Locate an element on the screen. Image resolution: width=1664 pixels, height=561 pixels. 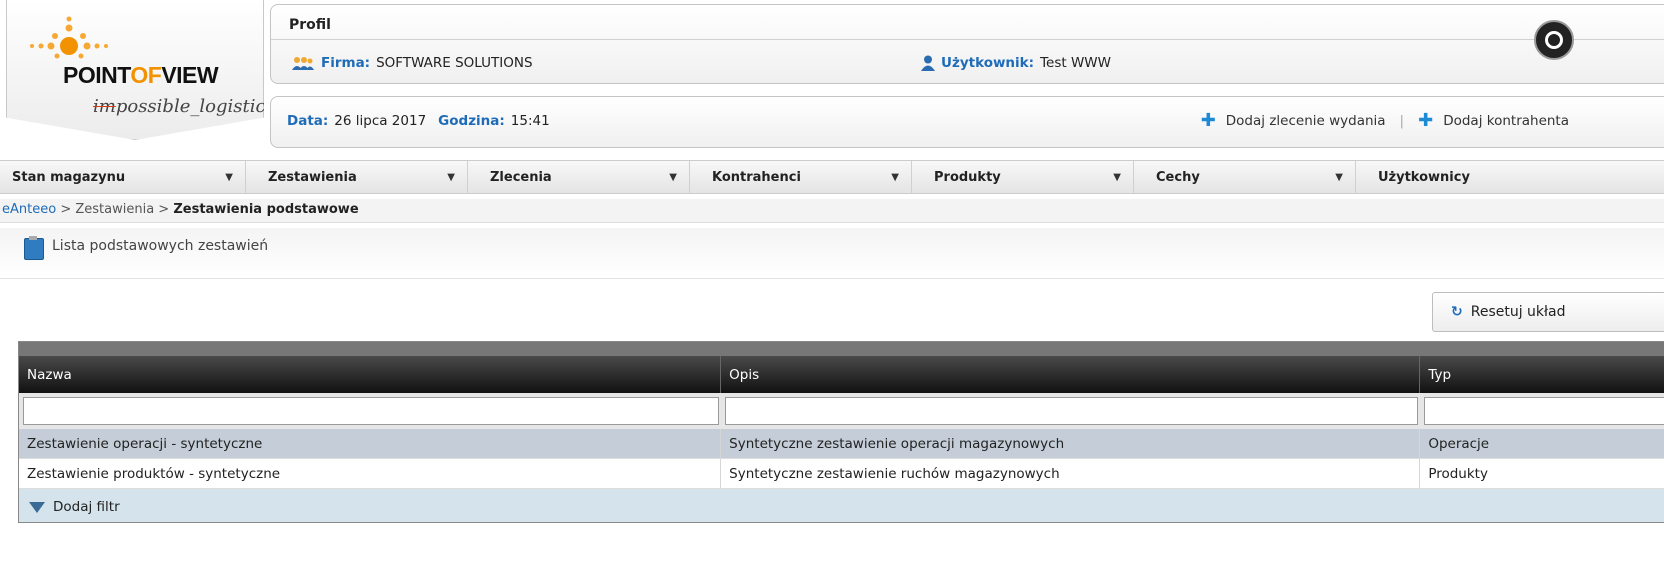
grid-group-bar is located at coordinates (841, 349).